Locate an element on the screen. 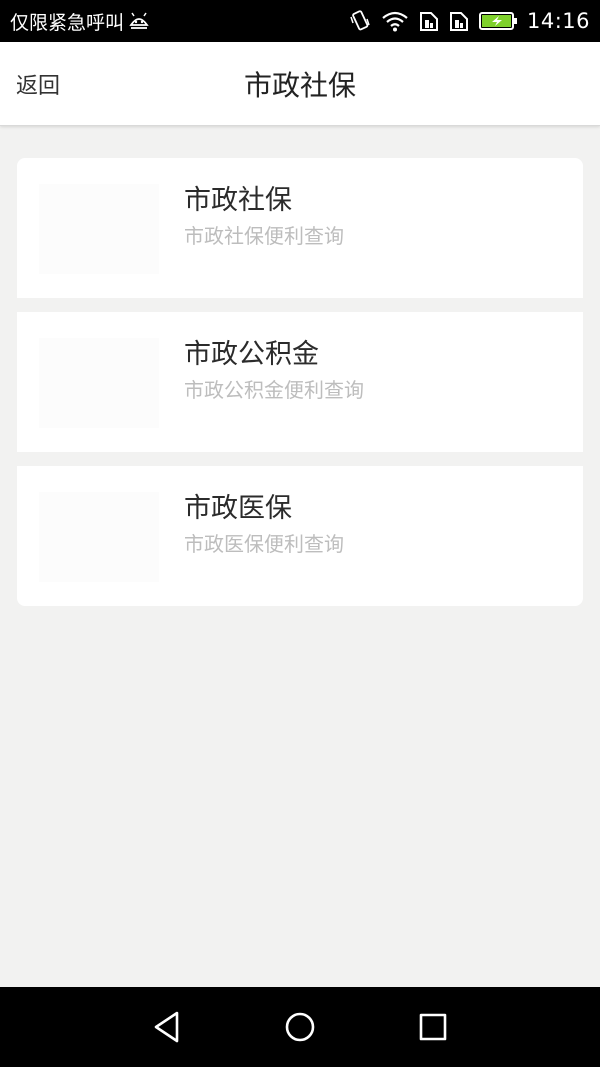 This screenshot has height=1067, width=600. page-title: 市政社保 is located at coordinates (299, 85).